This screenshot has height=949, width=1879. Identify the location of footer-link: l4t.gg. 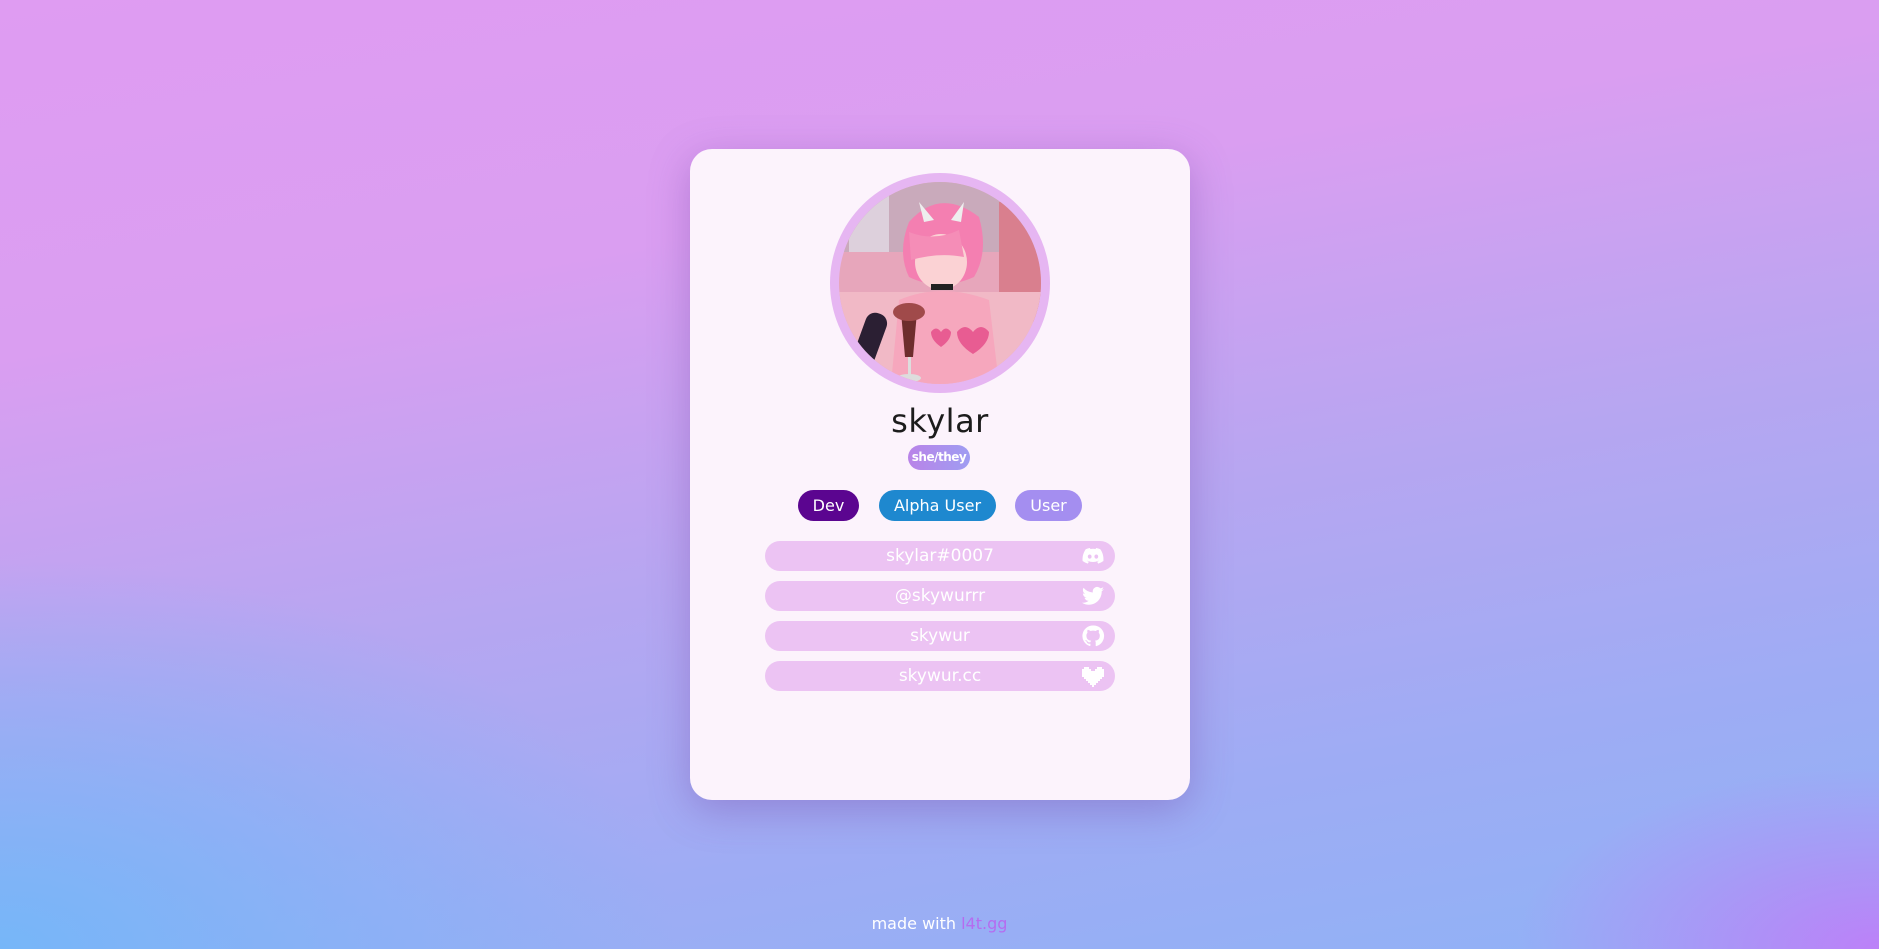
(984, 923).